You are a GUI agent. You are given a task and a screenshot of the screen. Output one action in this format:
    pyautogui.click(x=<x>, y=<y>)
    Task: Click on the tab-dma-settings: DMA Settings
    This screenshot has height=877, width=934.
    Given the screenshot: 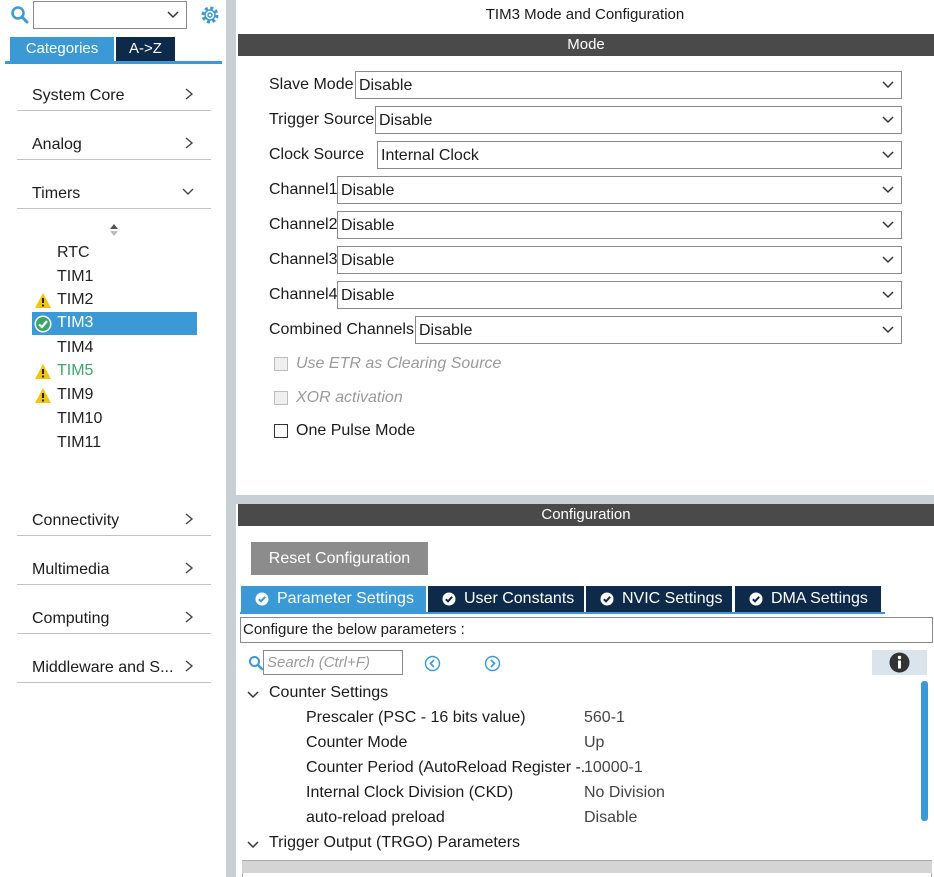 What is the action you would take?
    pyautogui.click(x=808, y=599)
    